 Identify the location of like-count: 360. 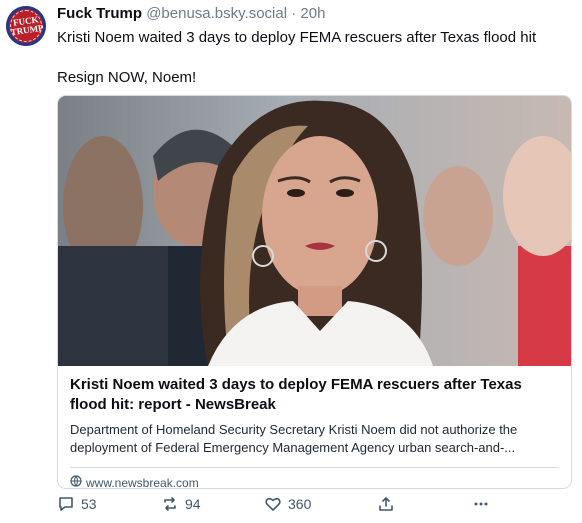
(300, 504).